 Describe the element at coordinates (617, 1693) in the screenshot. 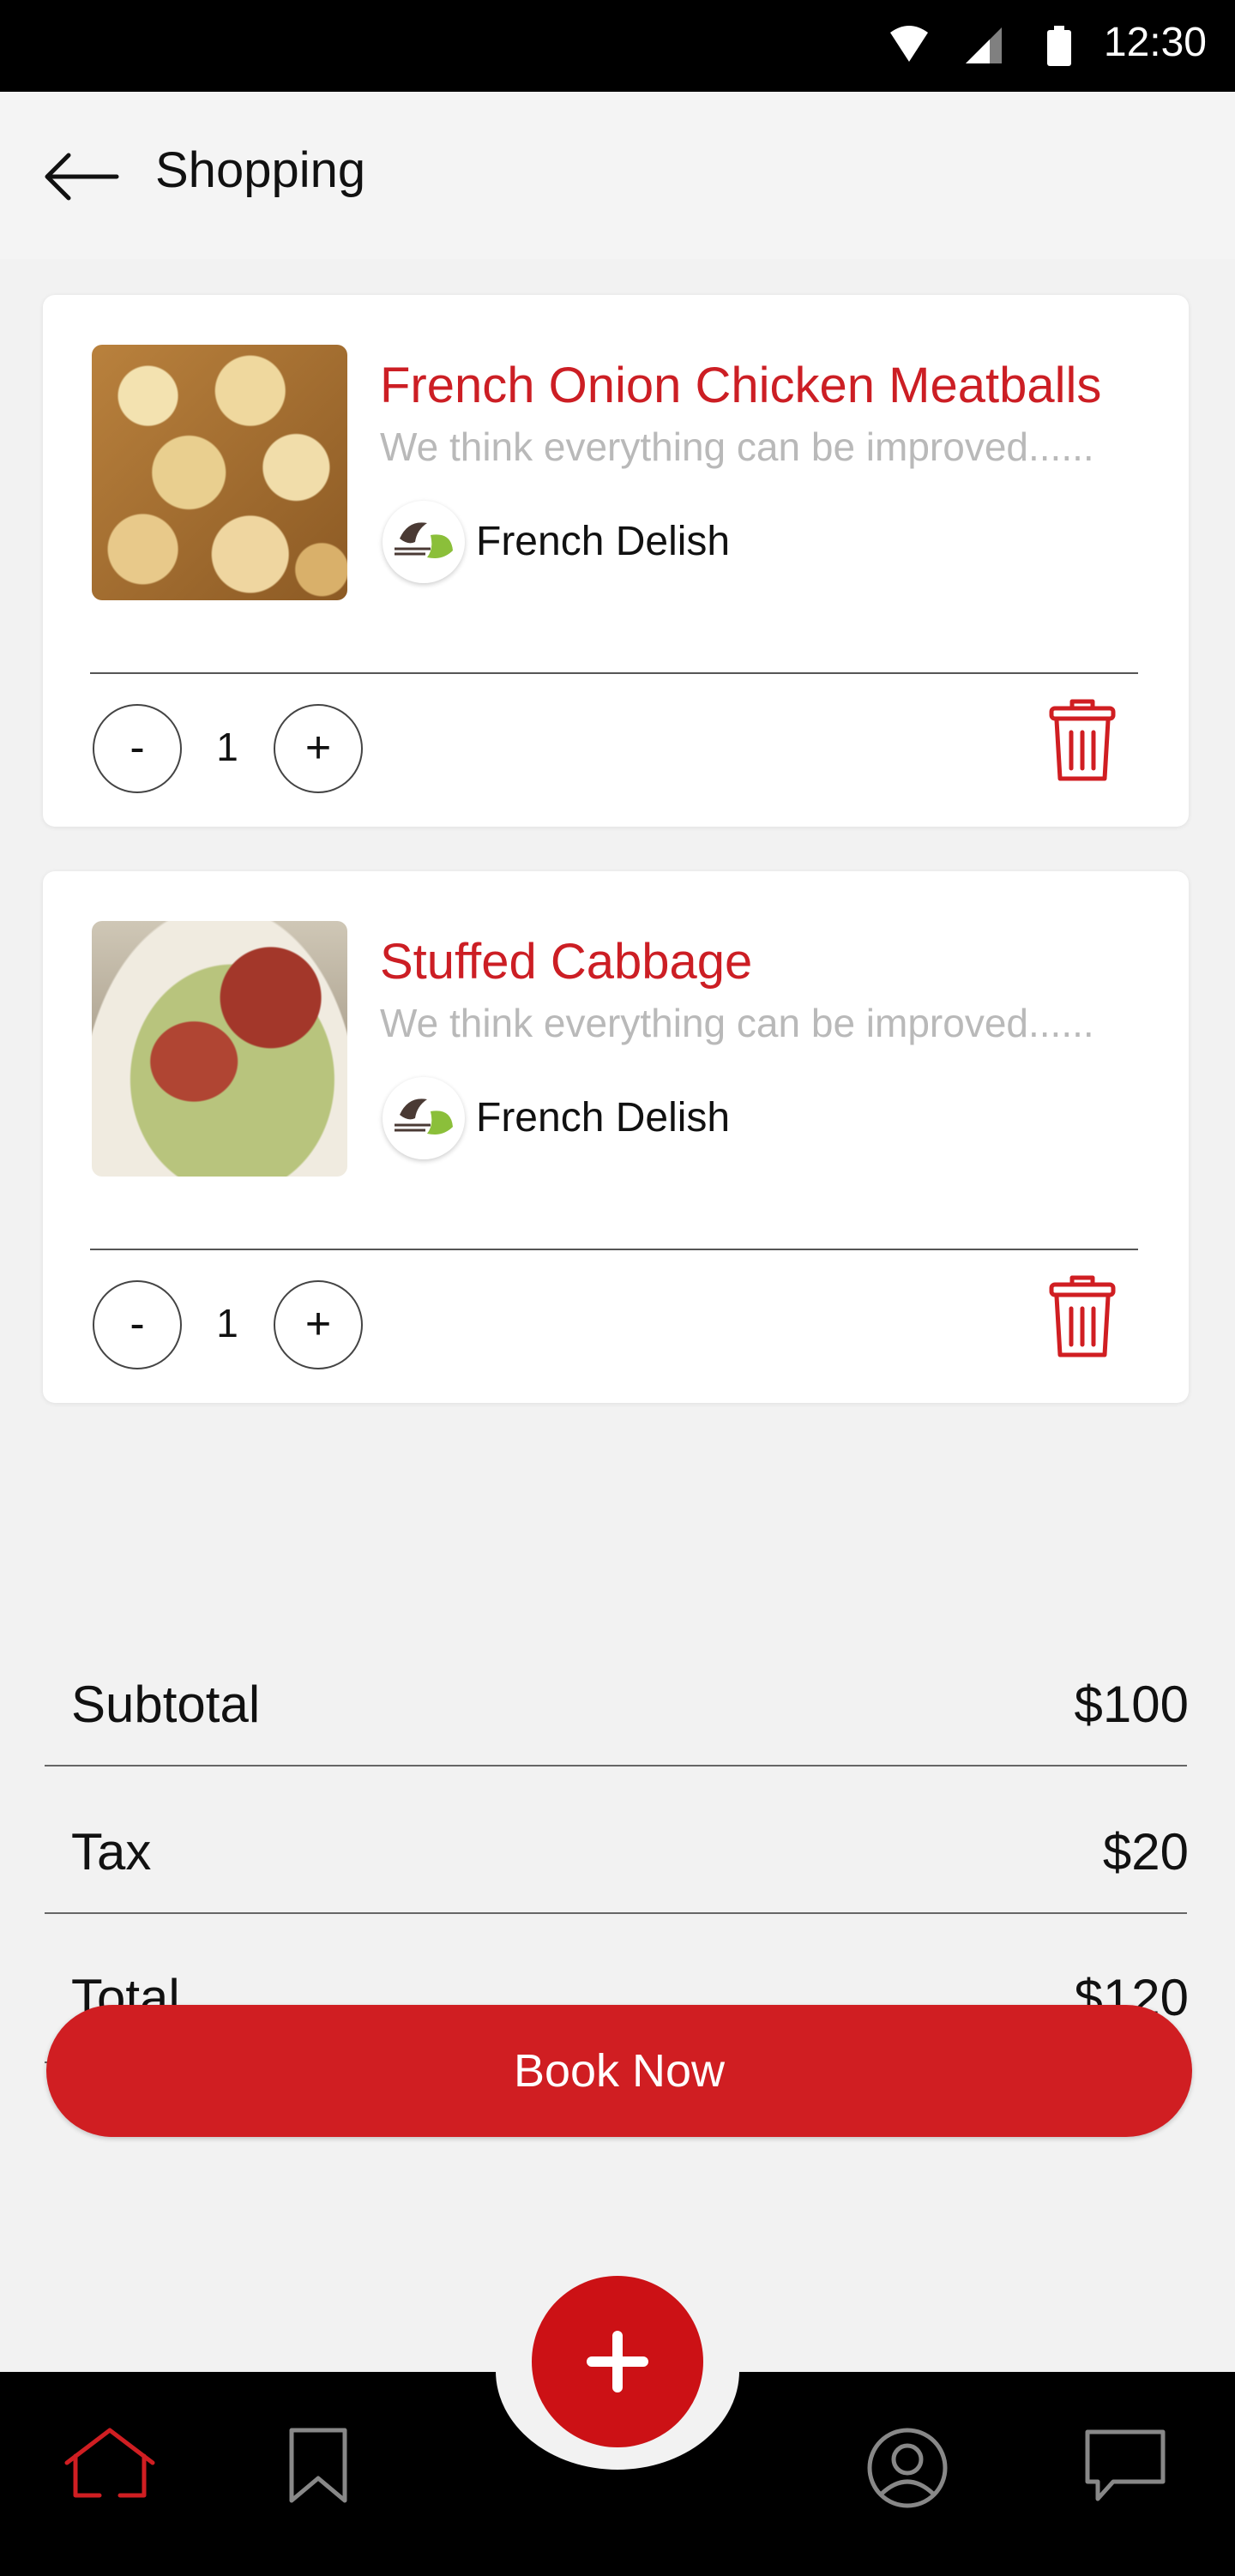

I see `subtotal-row: Subtotal $100` at that location.